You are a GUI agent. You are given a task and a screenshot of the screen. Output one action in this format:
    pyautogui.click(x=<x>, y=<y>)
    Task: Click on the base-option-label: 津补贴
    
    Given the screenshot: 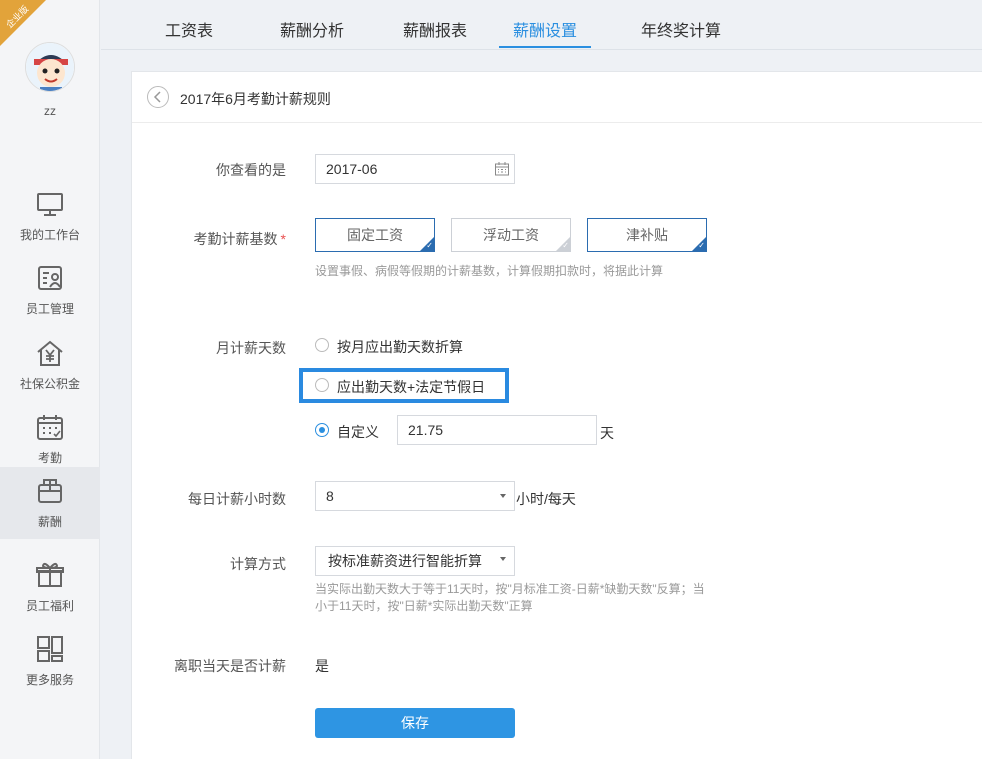 What is the action you would take?
    pyautogui.click(x=647, y=235)
    